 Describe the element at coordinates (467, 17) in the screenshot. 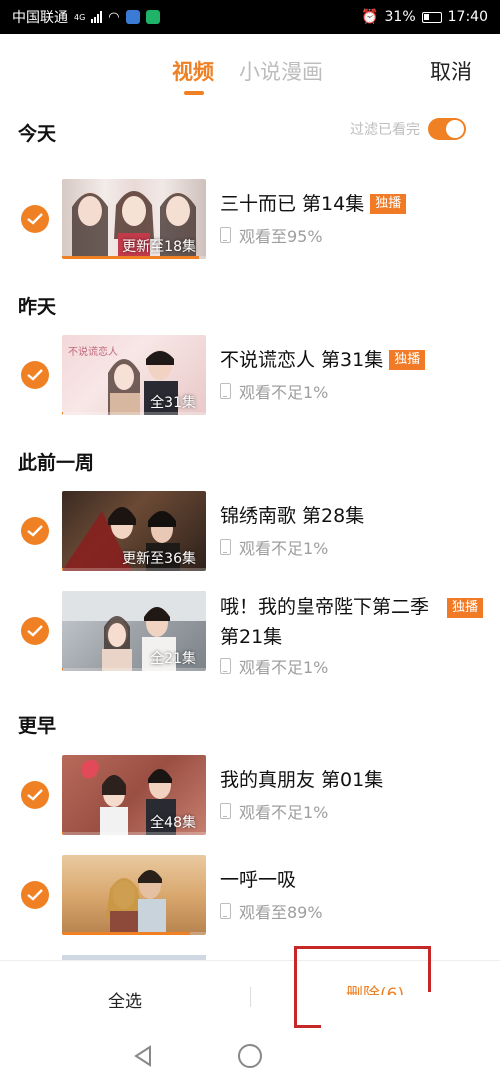

I see `clock: 17:40` at that location.